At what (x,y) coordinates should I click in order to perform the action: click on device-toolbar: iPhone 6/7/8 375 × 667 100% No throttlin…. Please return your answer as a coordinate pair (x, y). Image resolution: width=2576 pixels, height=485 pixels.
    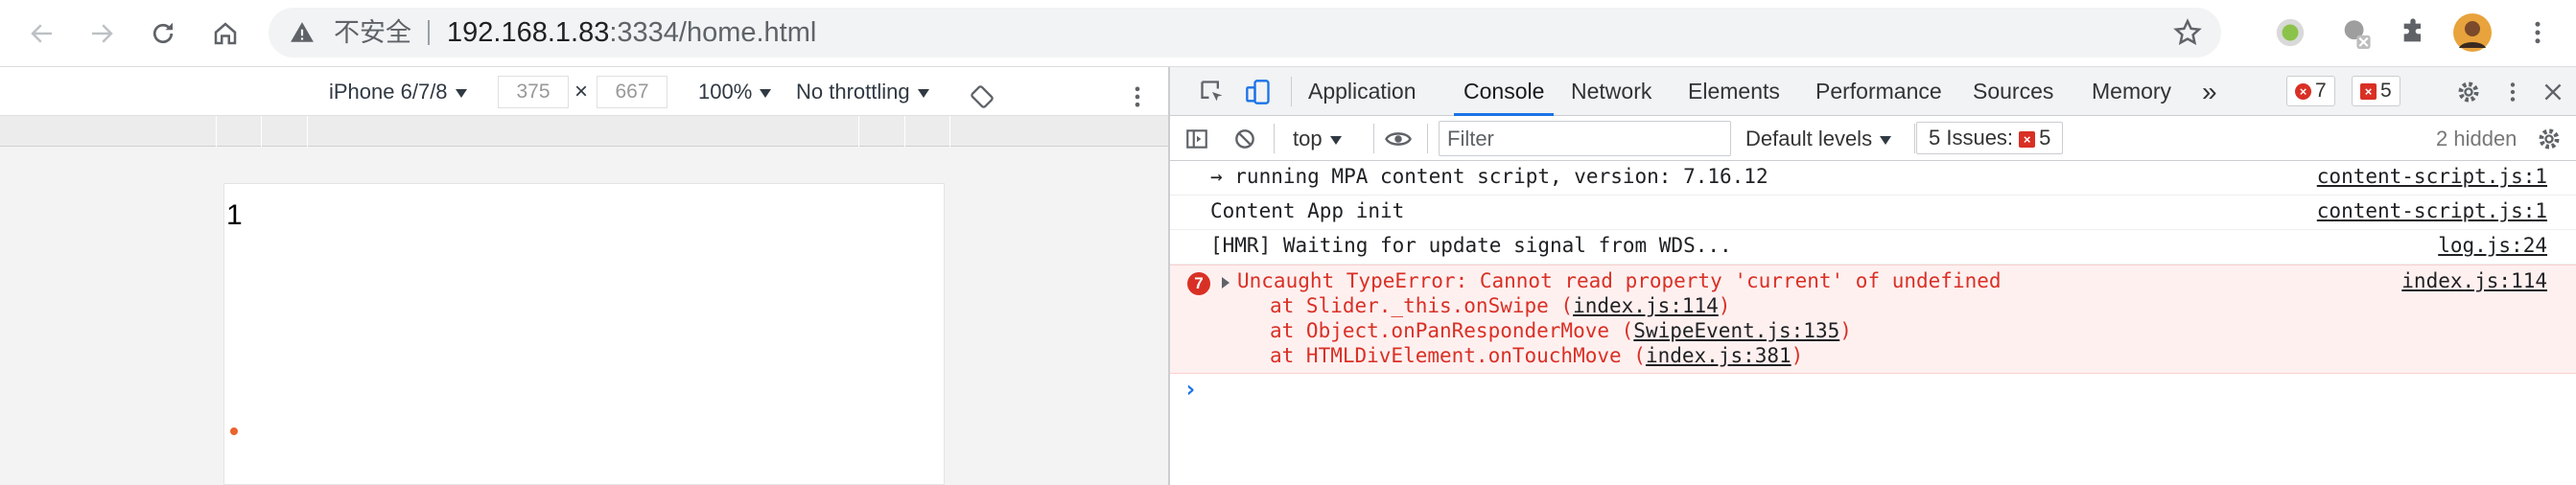
    Looking at the image, I should click on (584, 92).